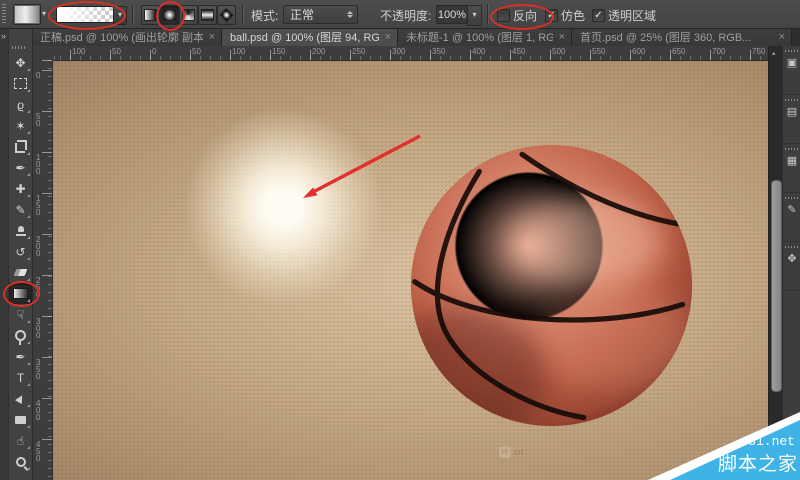 This screenshot has width=800, height=480. I want to click on move-icon: ✥, so click(20, 62).